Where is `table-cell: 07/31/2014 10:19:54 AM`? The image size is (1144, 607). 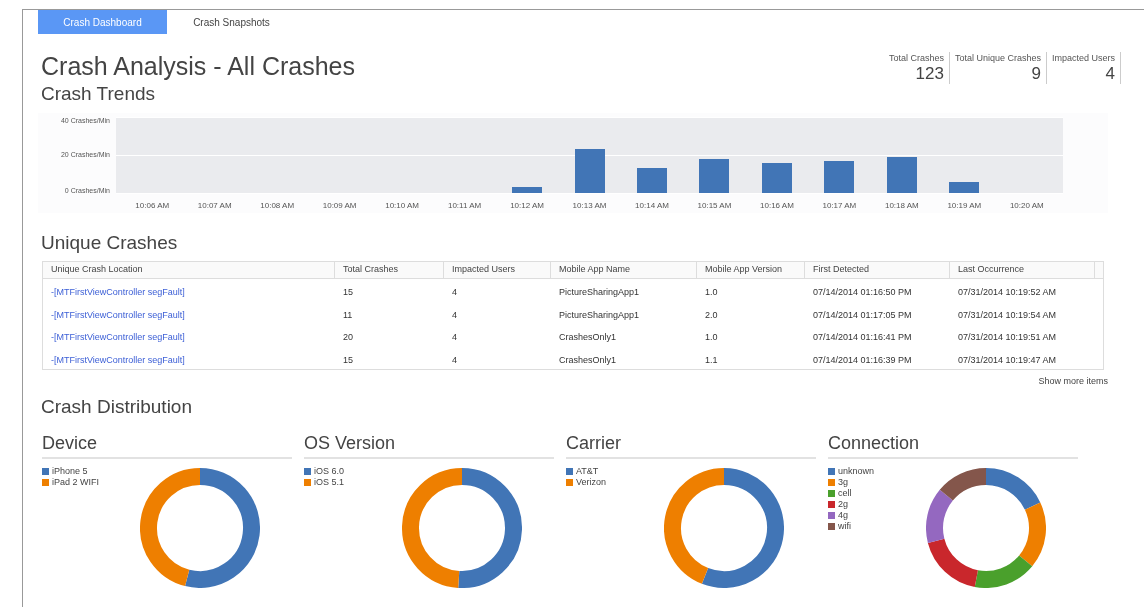
table-cell: 07/31/2014 10:19:54 AM is located at coordinates (1007, 314).